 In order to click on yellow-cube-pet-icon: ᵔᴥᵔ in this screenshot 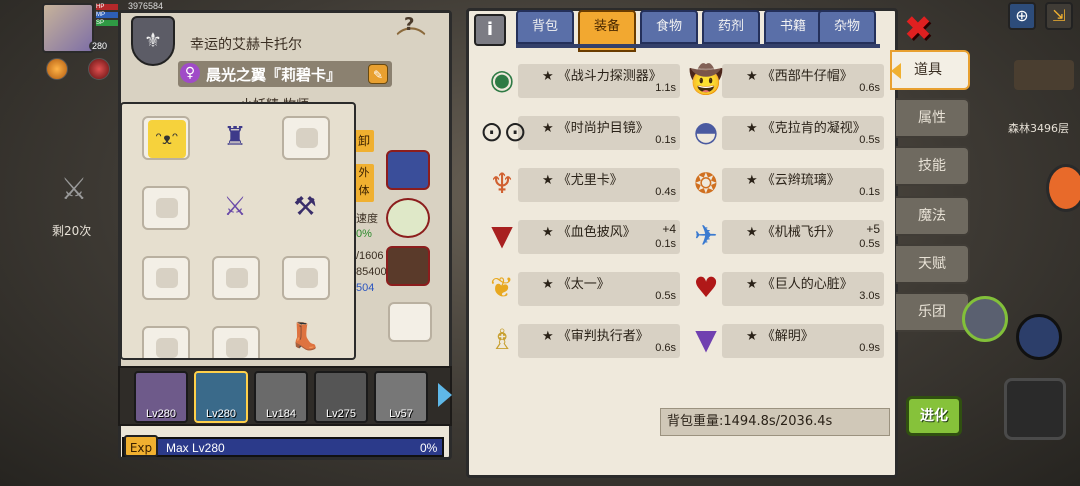, I will do `click(167, 139)`.